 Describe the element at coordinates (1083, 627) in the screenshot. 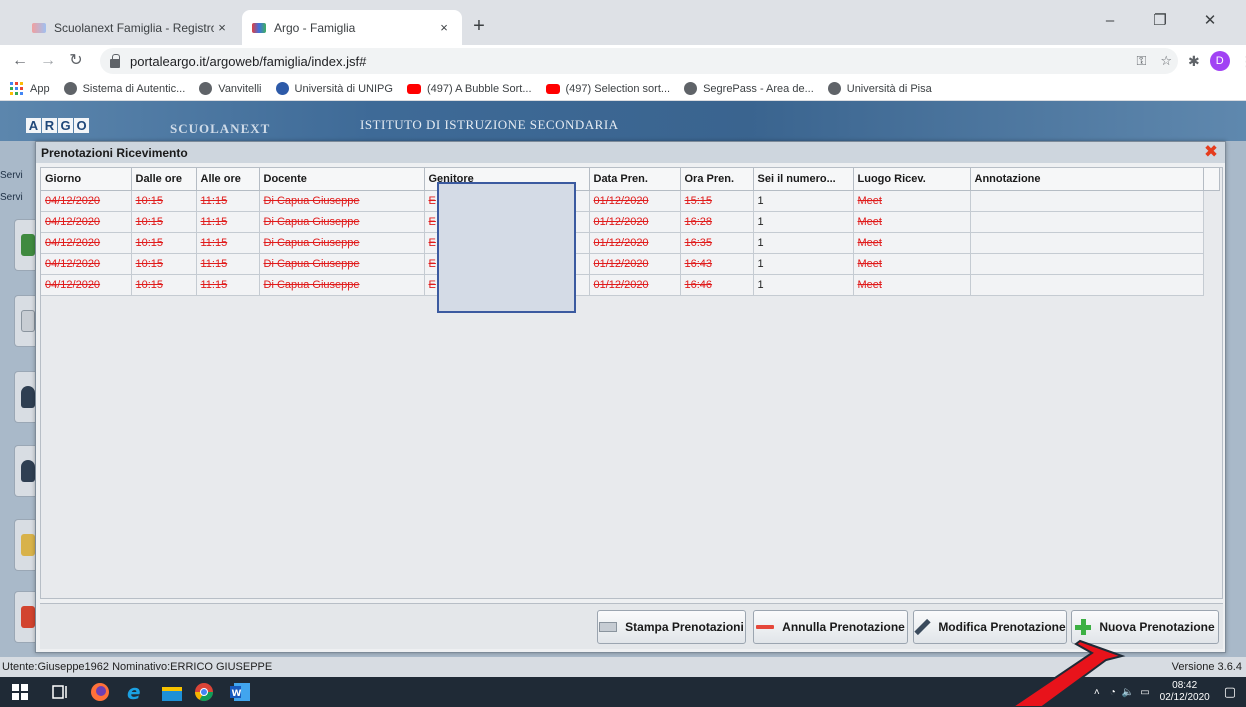

I see `plus-icon` at that location.